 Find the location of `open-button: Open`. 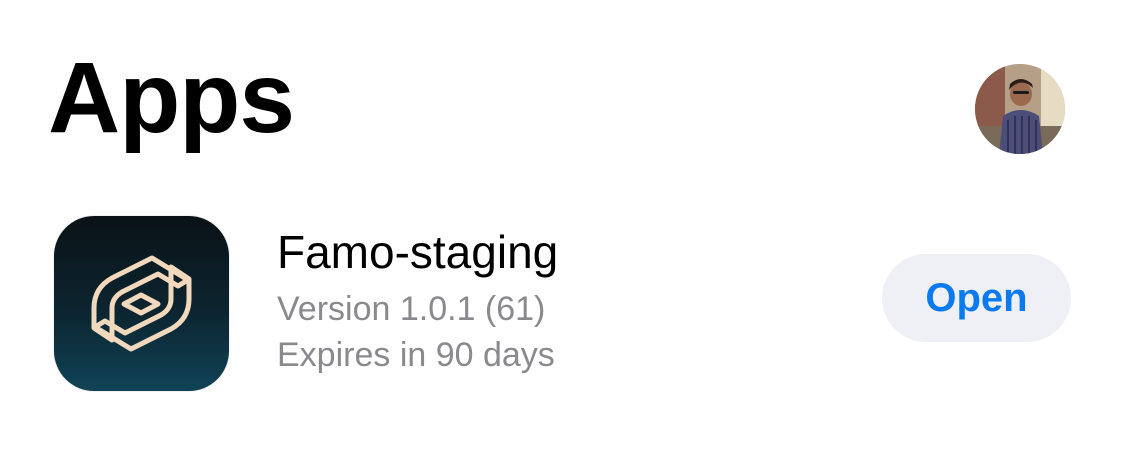

open-button: Open is located at coordinates (976, 298).